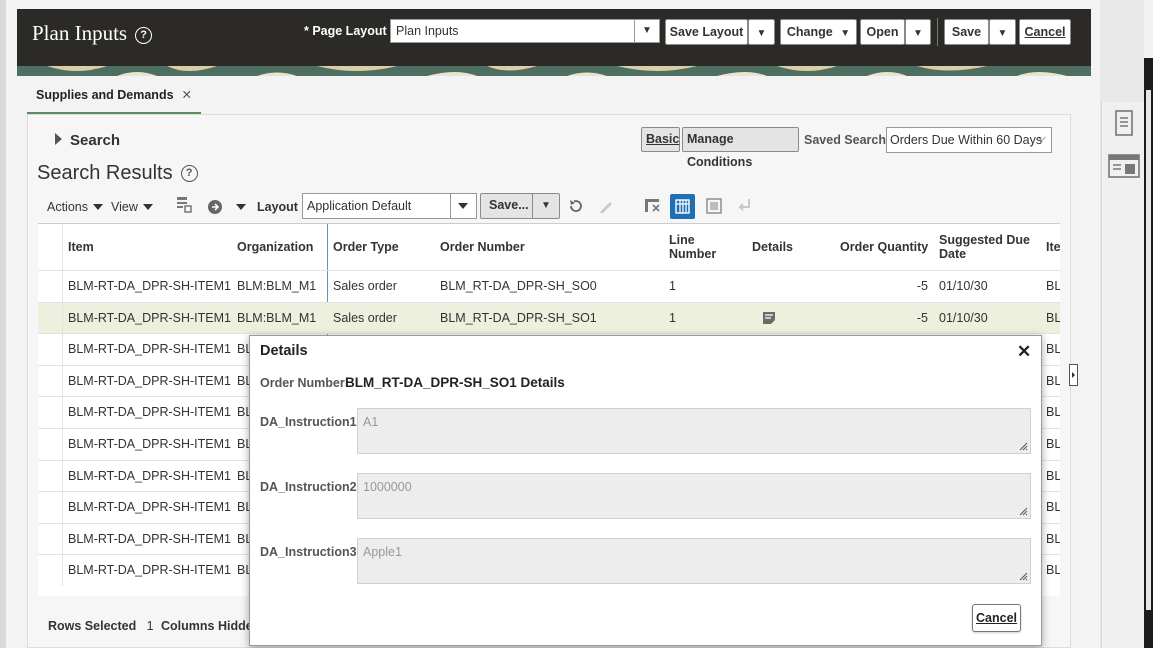  Describe the element at coordinates (117, 173) in the screenshot. I see `search-results-title: Search Results?` at that location.